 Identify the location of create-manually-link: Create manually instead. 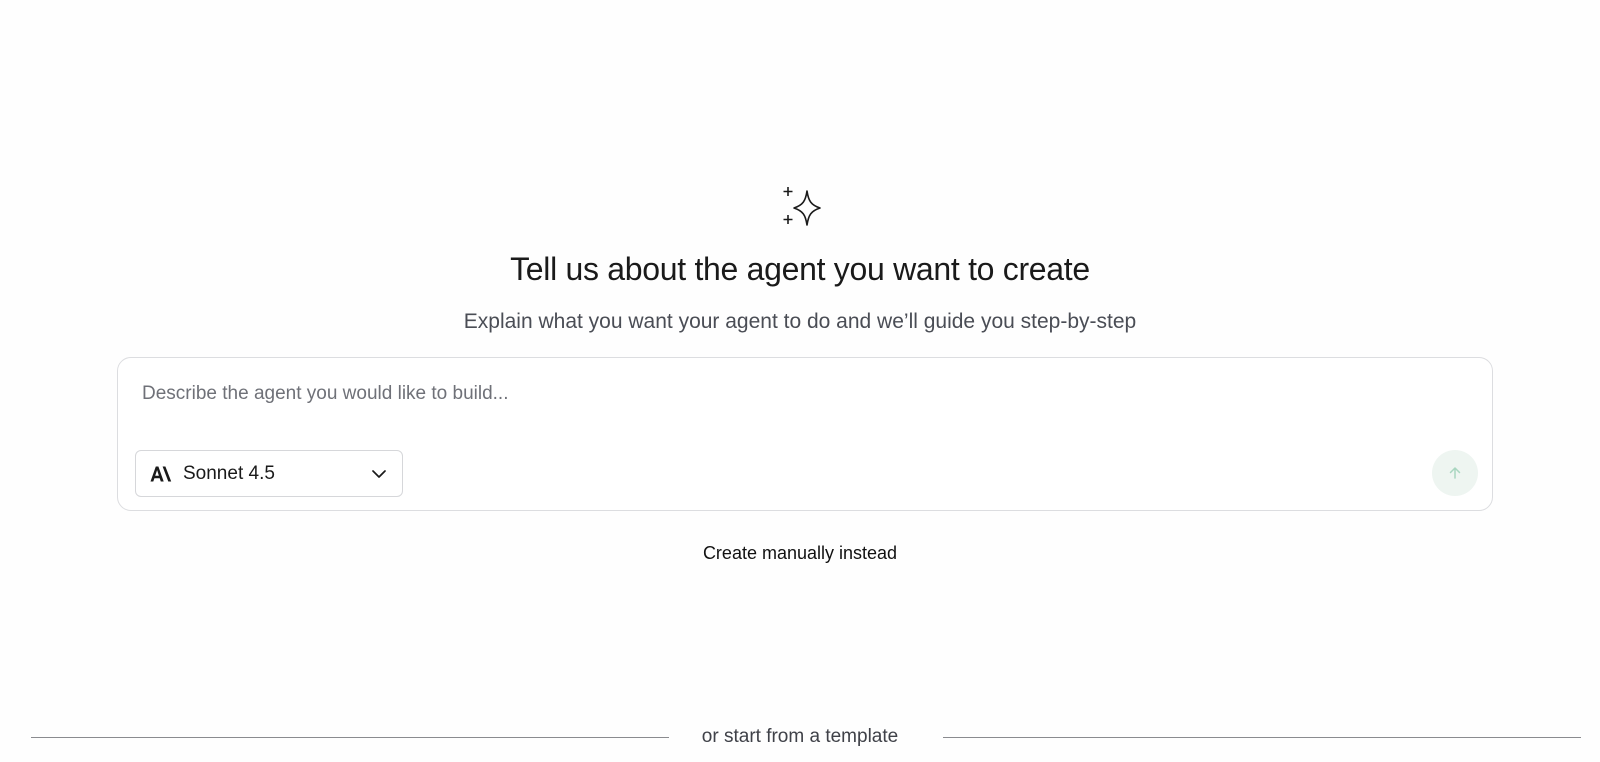
(800, 553).